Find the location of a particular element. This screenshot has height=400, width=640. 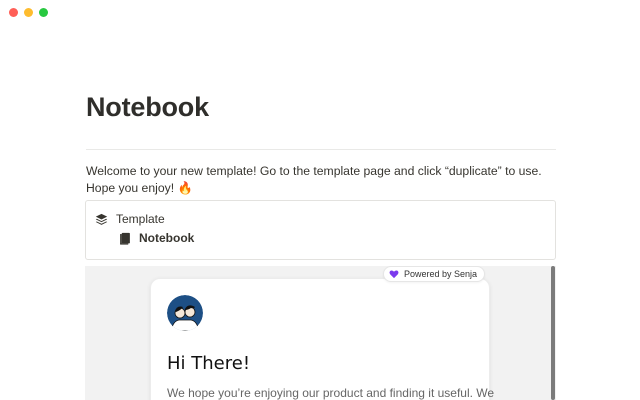

powered-by-senja-badge: Powered by Senja is located at coordinates (434, 274).